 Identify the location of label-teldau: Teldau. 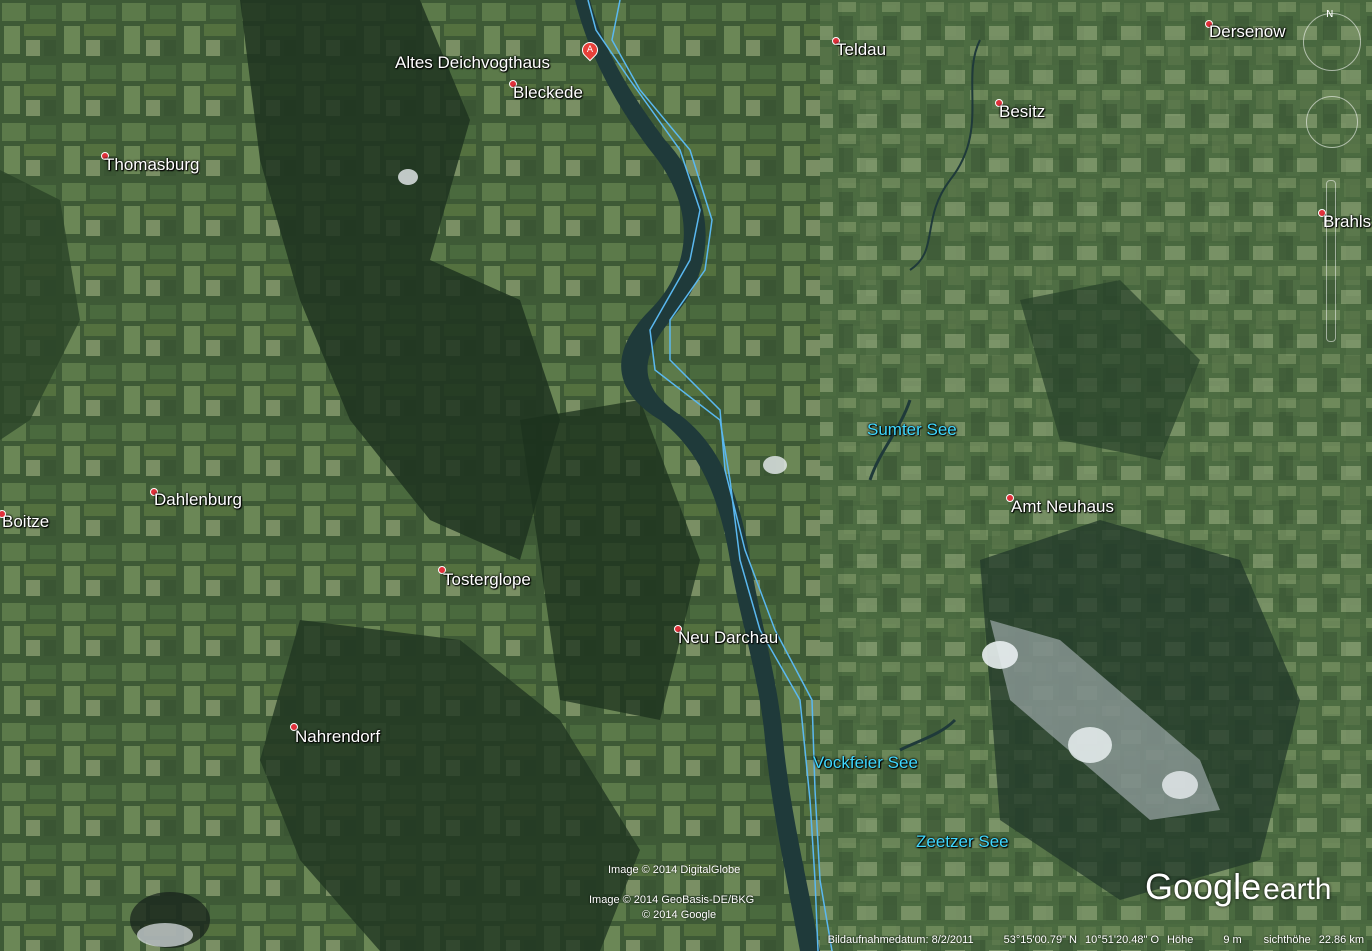
(861, 50).